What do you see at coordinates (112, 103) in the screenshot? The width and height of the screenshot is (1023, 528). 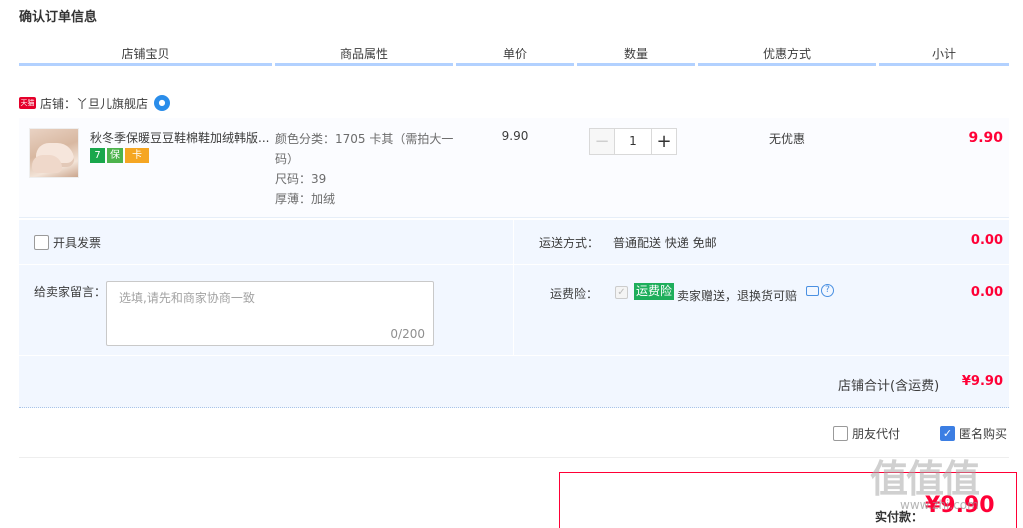 I see `shop-name-link: 丫旦儿旗舰店` at bounding box center [112, 103].